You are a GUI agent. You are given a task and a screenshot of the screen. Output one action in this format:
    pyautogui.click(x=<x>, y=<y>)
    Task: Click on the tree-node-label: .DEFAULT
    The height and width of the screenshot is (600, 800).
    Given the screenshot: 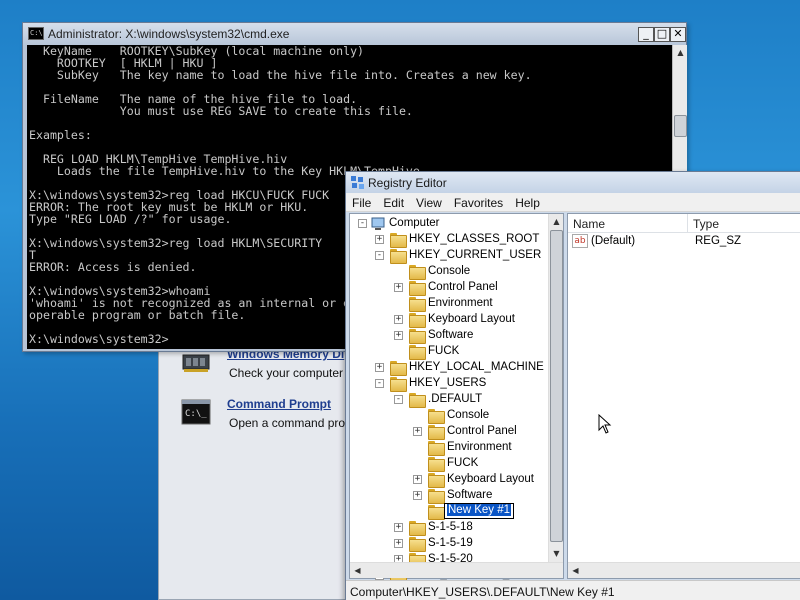 What is the action you would take?
    pyautogui.click(x=455, y=399)
    